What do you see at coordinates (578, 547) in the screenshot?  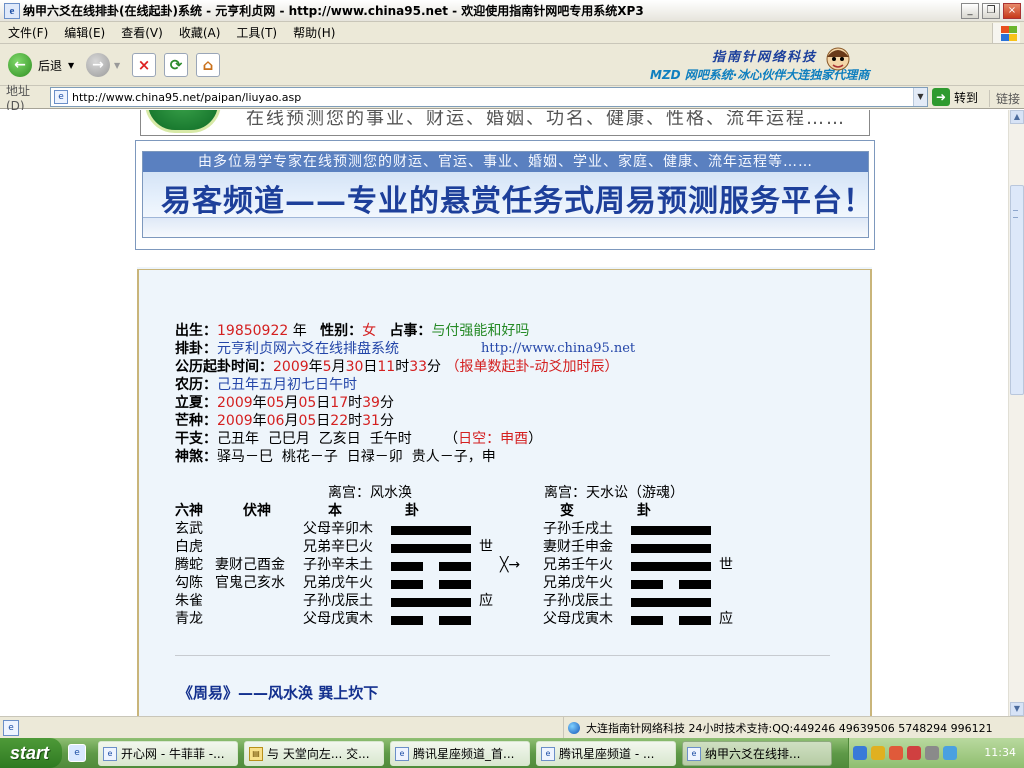 I see `bian-yao-name: 妻财壬申金` at bounding box center [578, 547].